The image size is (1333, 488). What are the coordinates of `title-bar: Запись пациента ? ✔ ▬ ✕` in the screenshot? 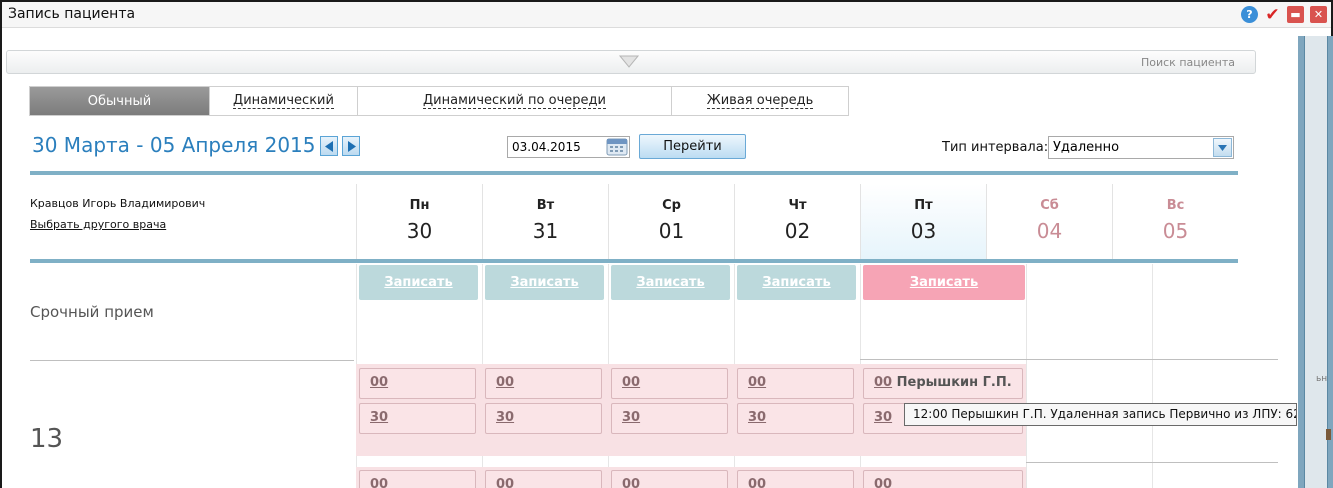 It's located at (666, 15).